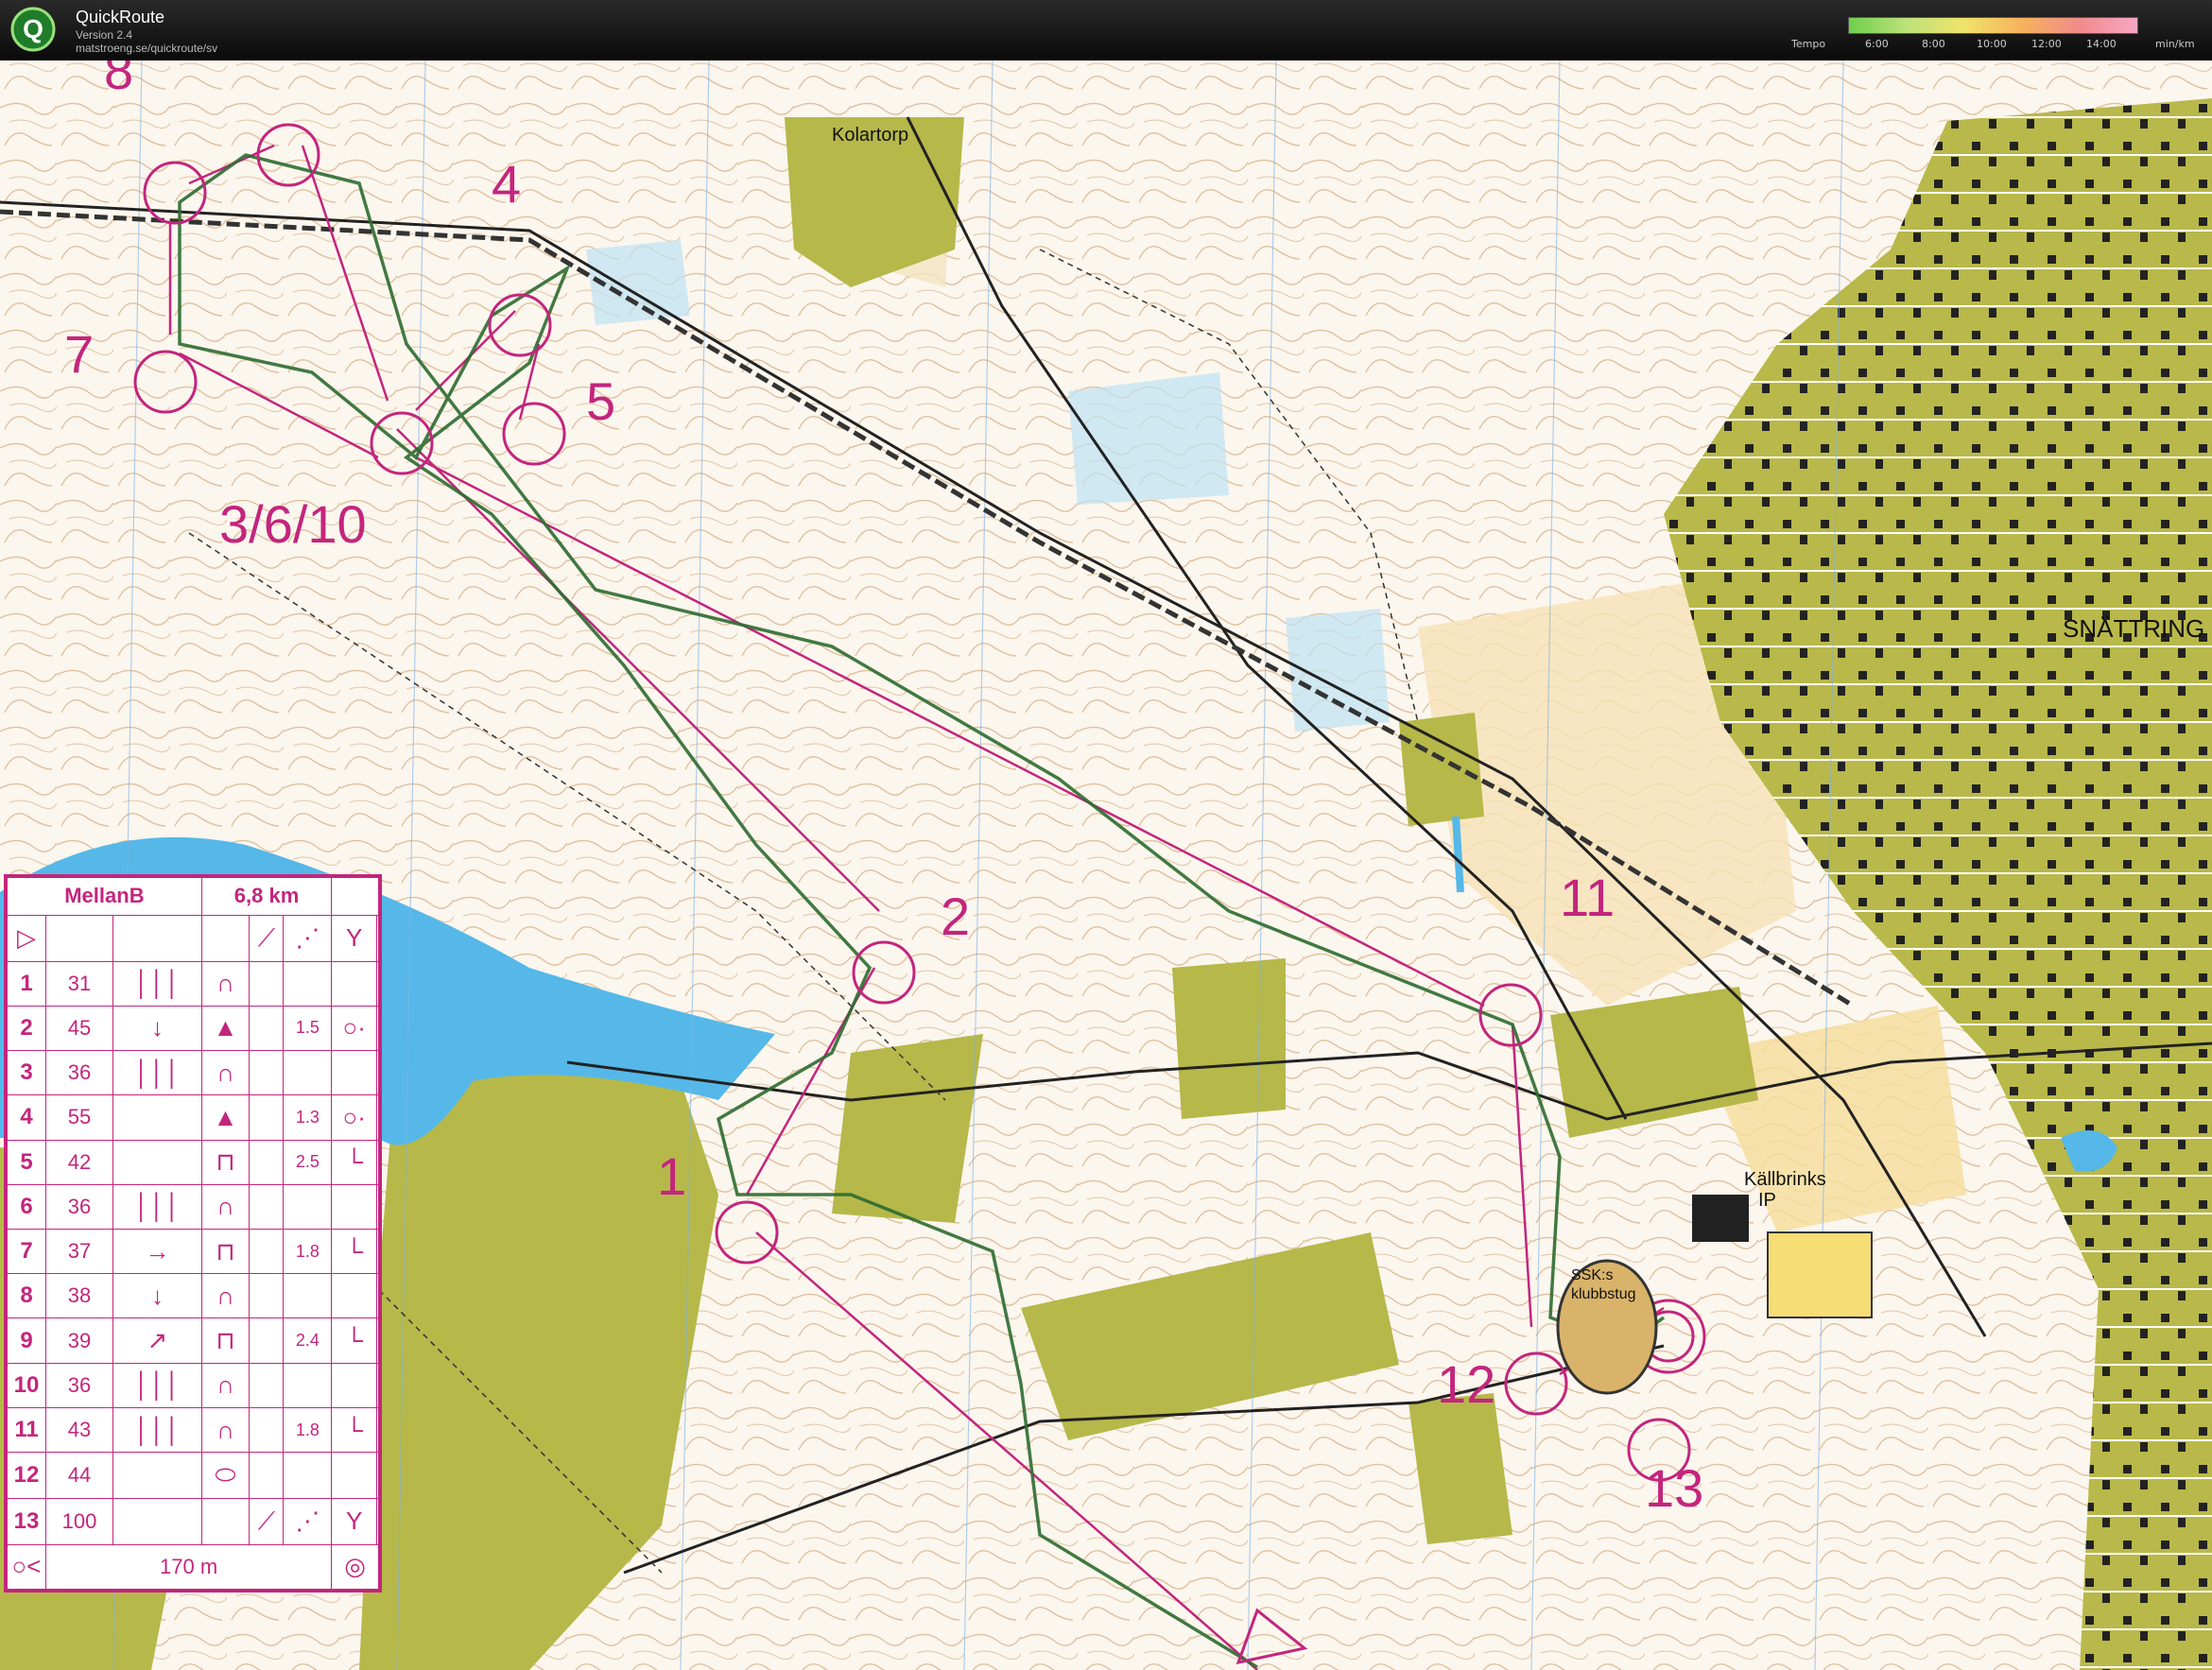  Describe the element at coordinates (2133, 628) in the screenshot. I see `place-label: SNÄTTRING` at that location.